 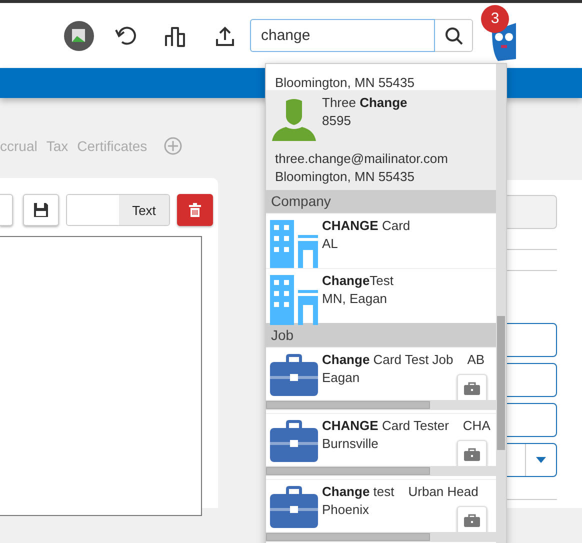 What do you see at coordinates (388, 359) in the screenshot?
I see `result-title: Change Card Test Job` at bounding box center [388, 359].